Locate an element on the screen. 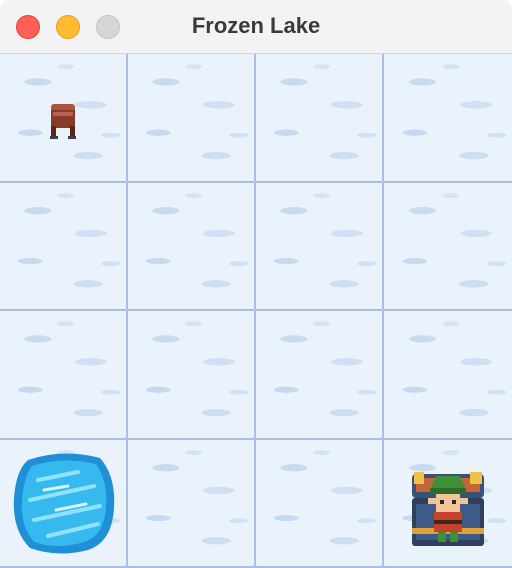 The width and height of the screenshot is (512, 568). tile-start is located at coordinates (64, 118).